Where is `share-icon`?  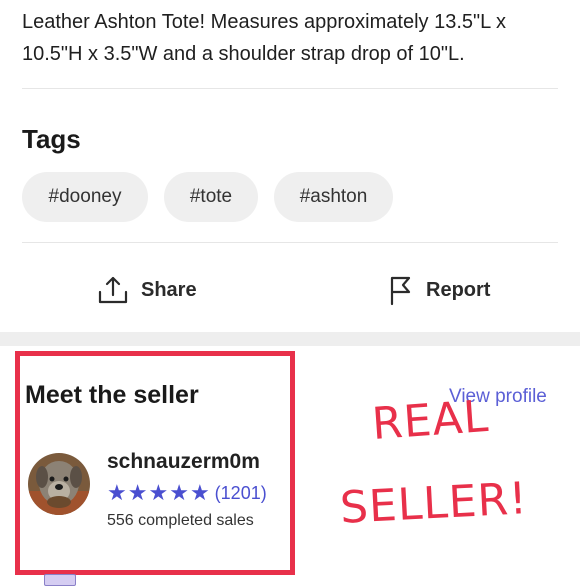
share-icon is located at coordinates (113, 290).